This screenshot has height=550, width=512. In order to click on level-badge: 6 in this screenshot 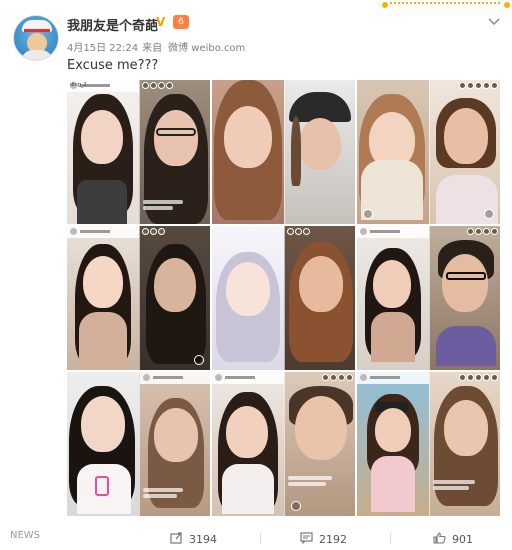, I will do `click(181, 22)`.